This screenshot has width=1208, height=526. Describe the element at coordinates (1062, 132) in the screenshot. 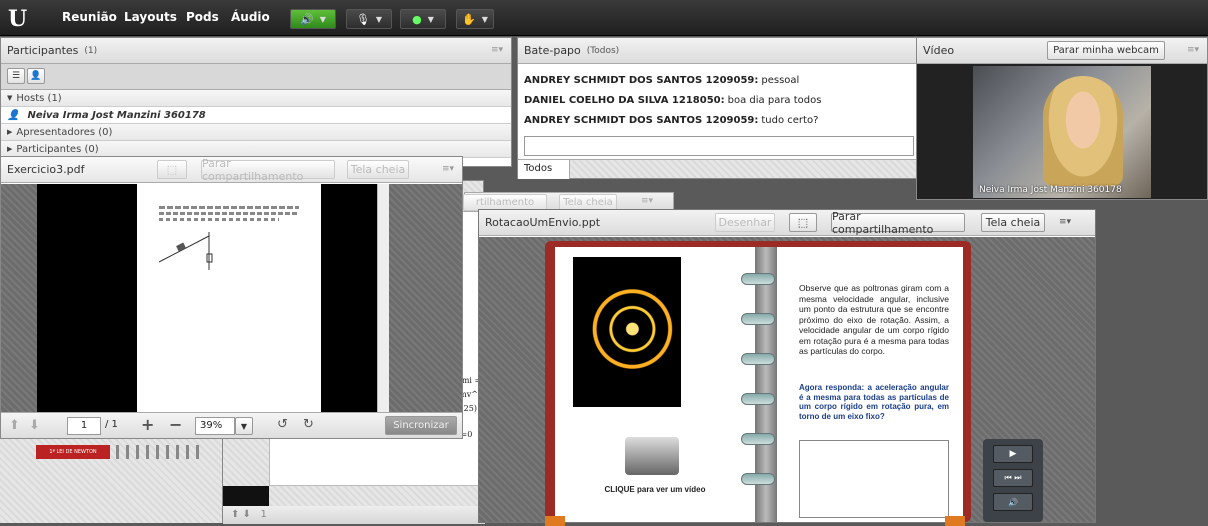

I see `webcam-feed: Neiva Irma Jost Manzini 360178` at that location.